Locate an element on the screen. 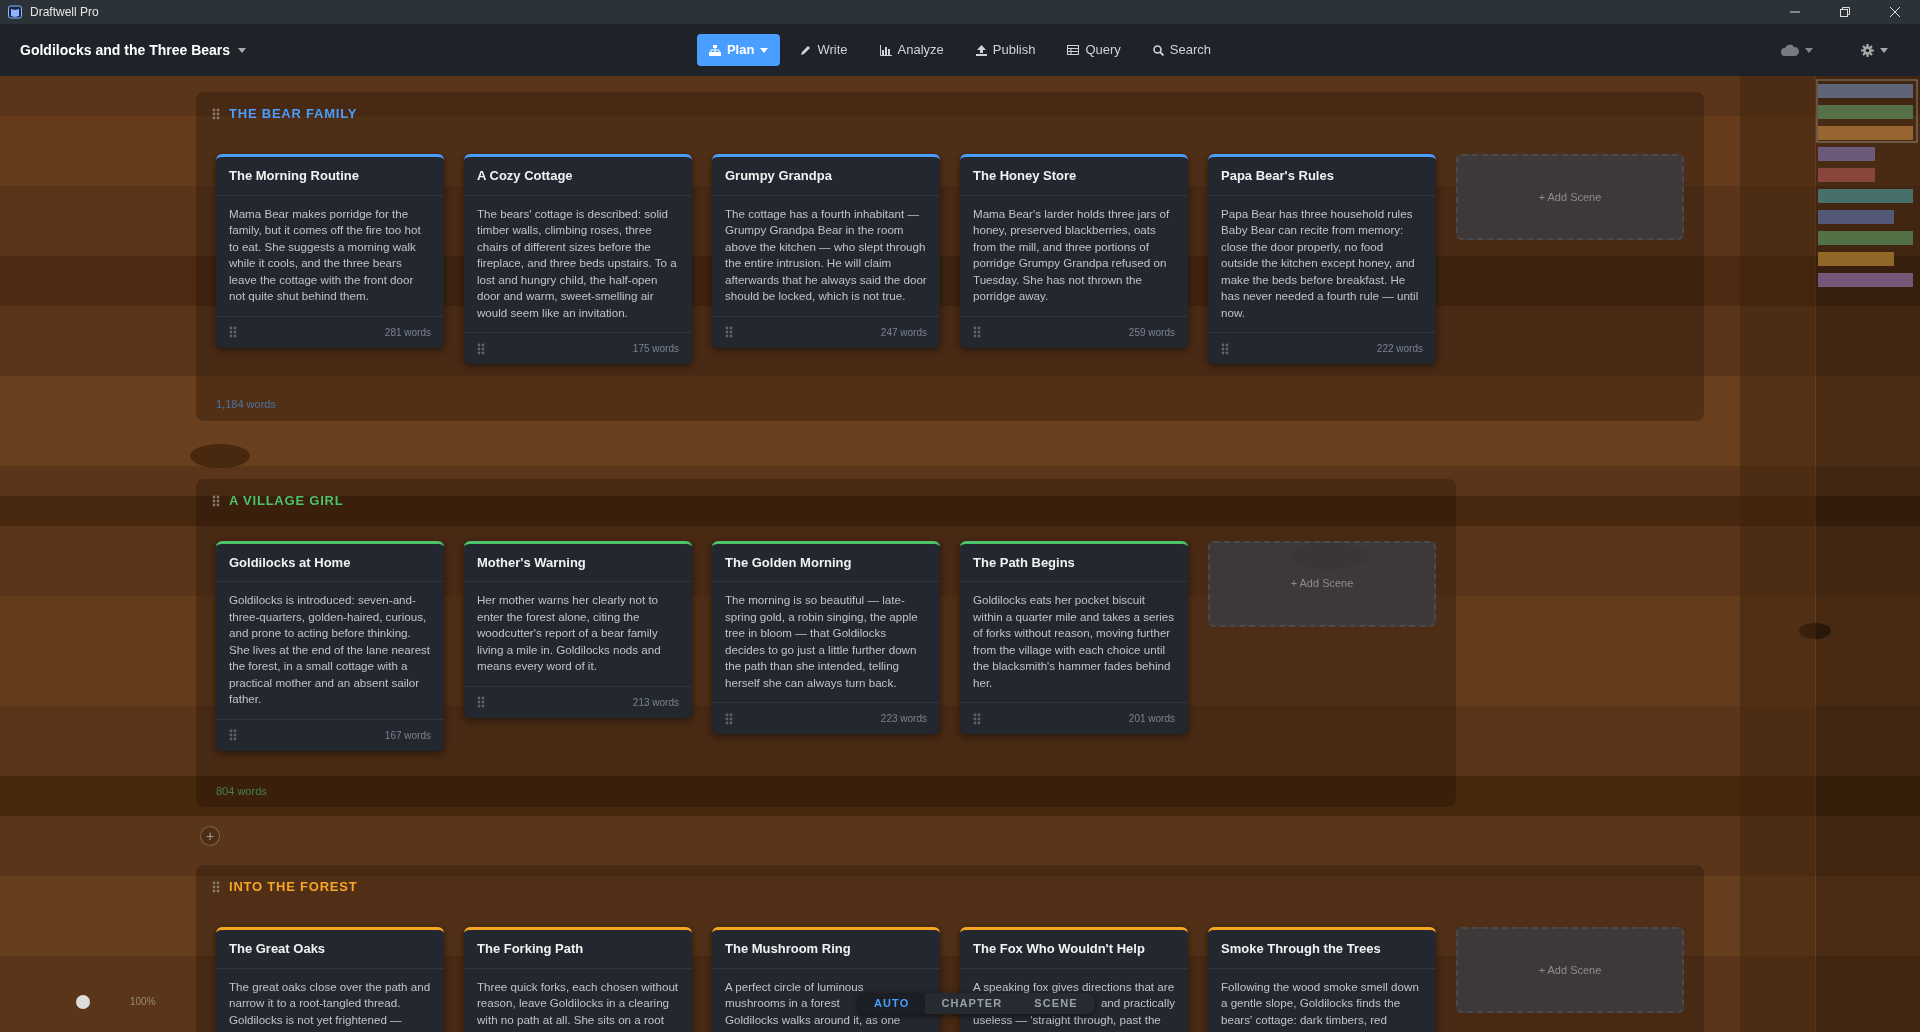  view-mode-tab: AUTO is located at coordinates (892, 1003).